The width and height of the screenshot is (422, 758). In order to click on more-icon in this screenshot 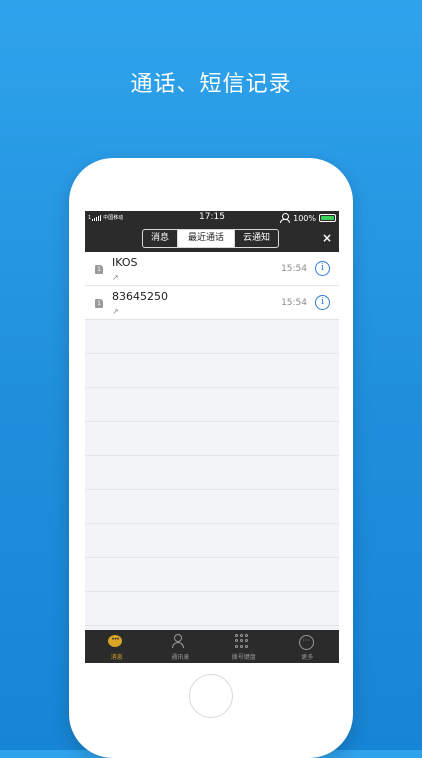, I will do `click(306, 642)`.